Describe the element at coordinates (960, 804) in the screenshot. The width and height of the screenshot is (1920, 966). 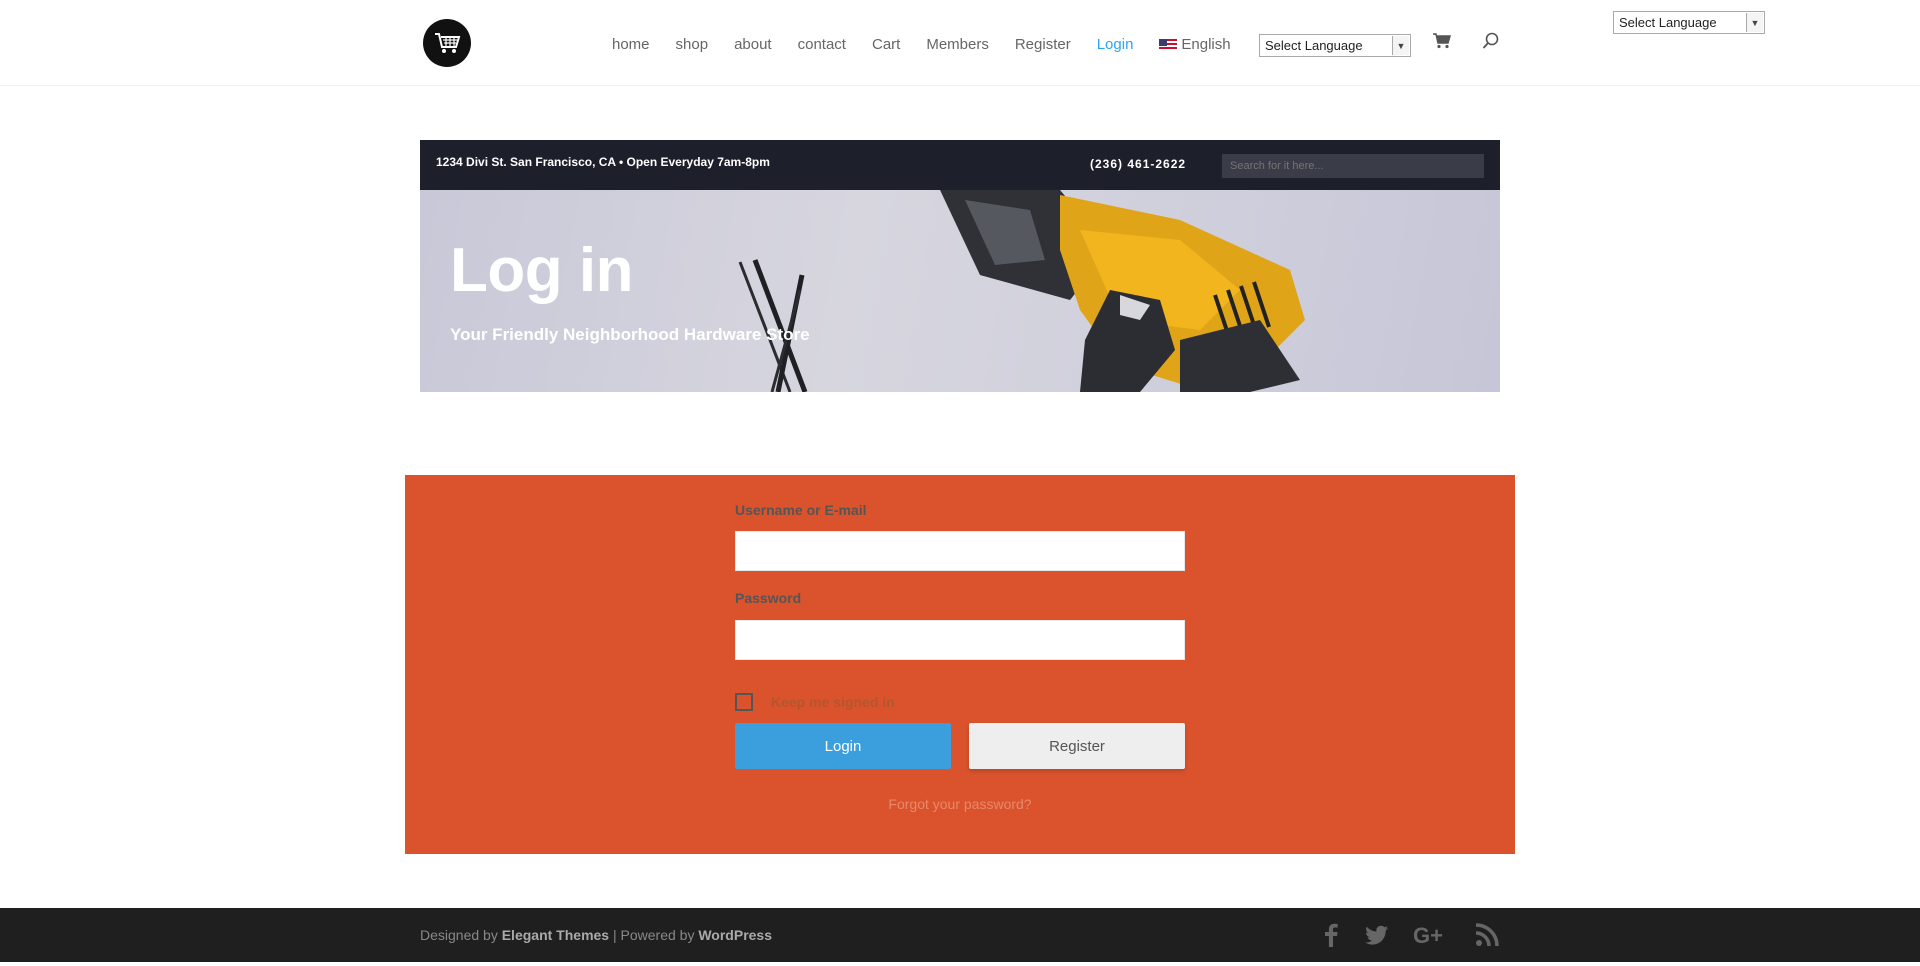
I see `forgot-password-link: Forgot your password?` at that location.